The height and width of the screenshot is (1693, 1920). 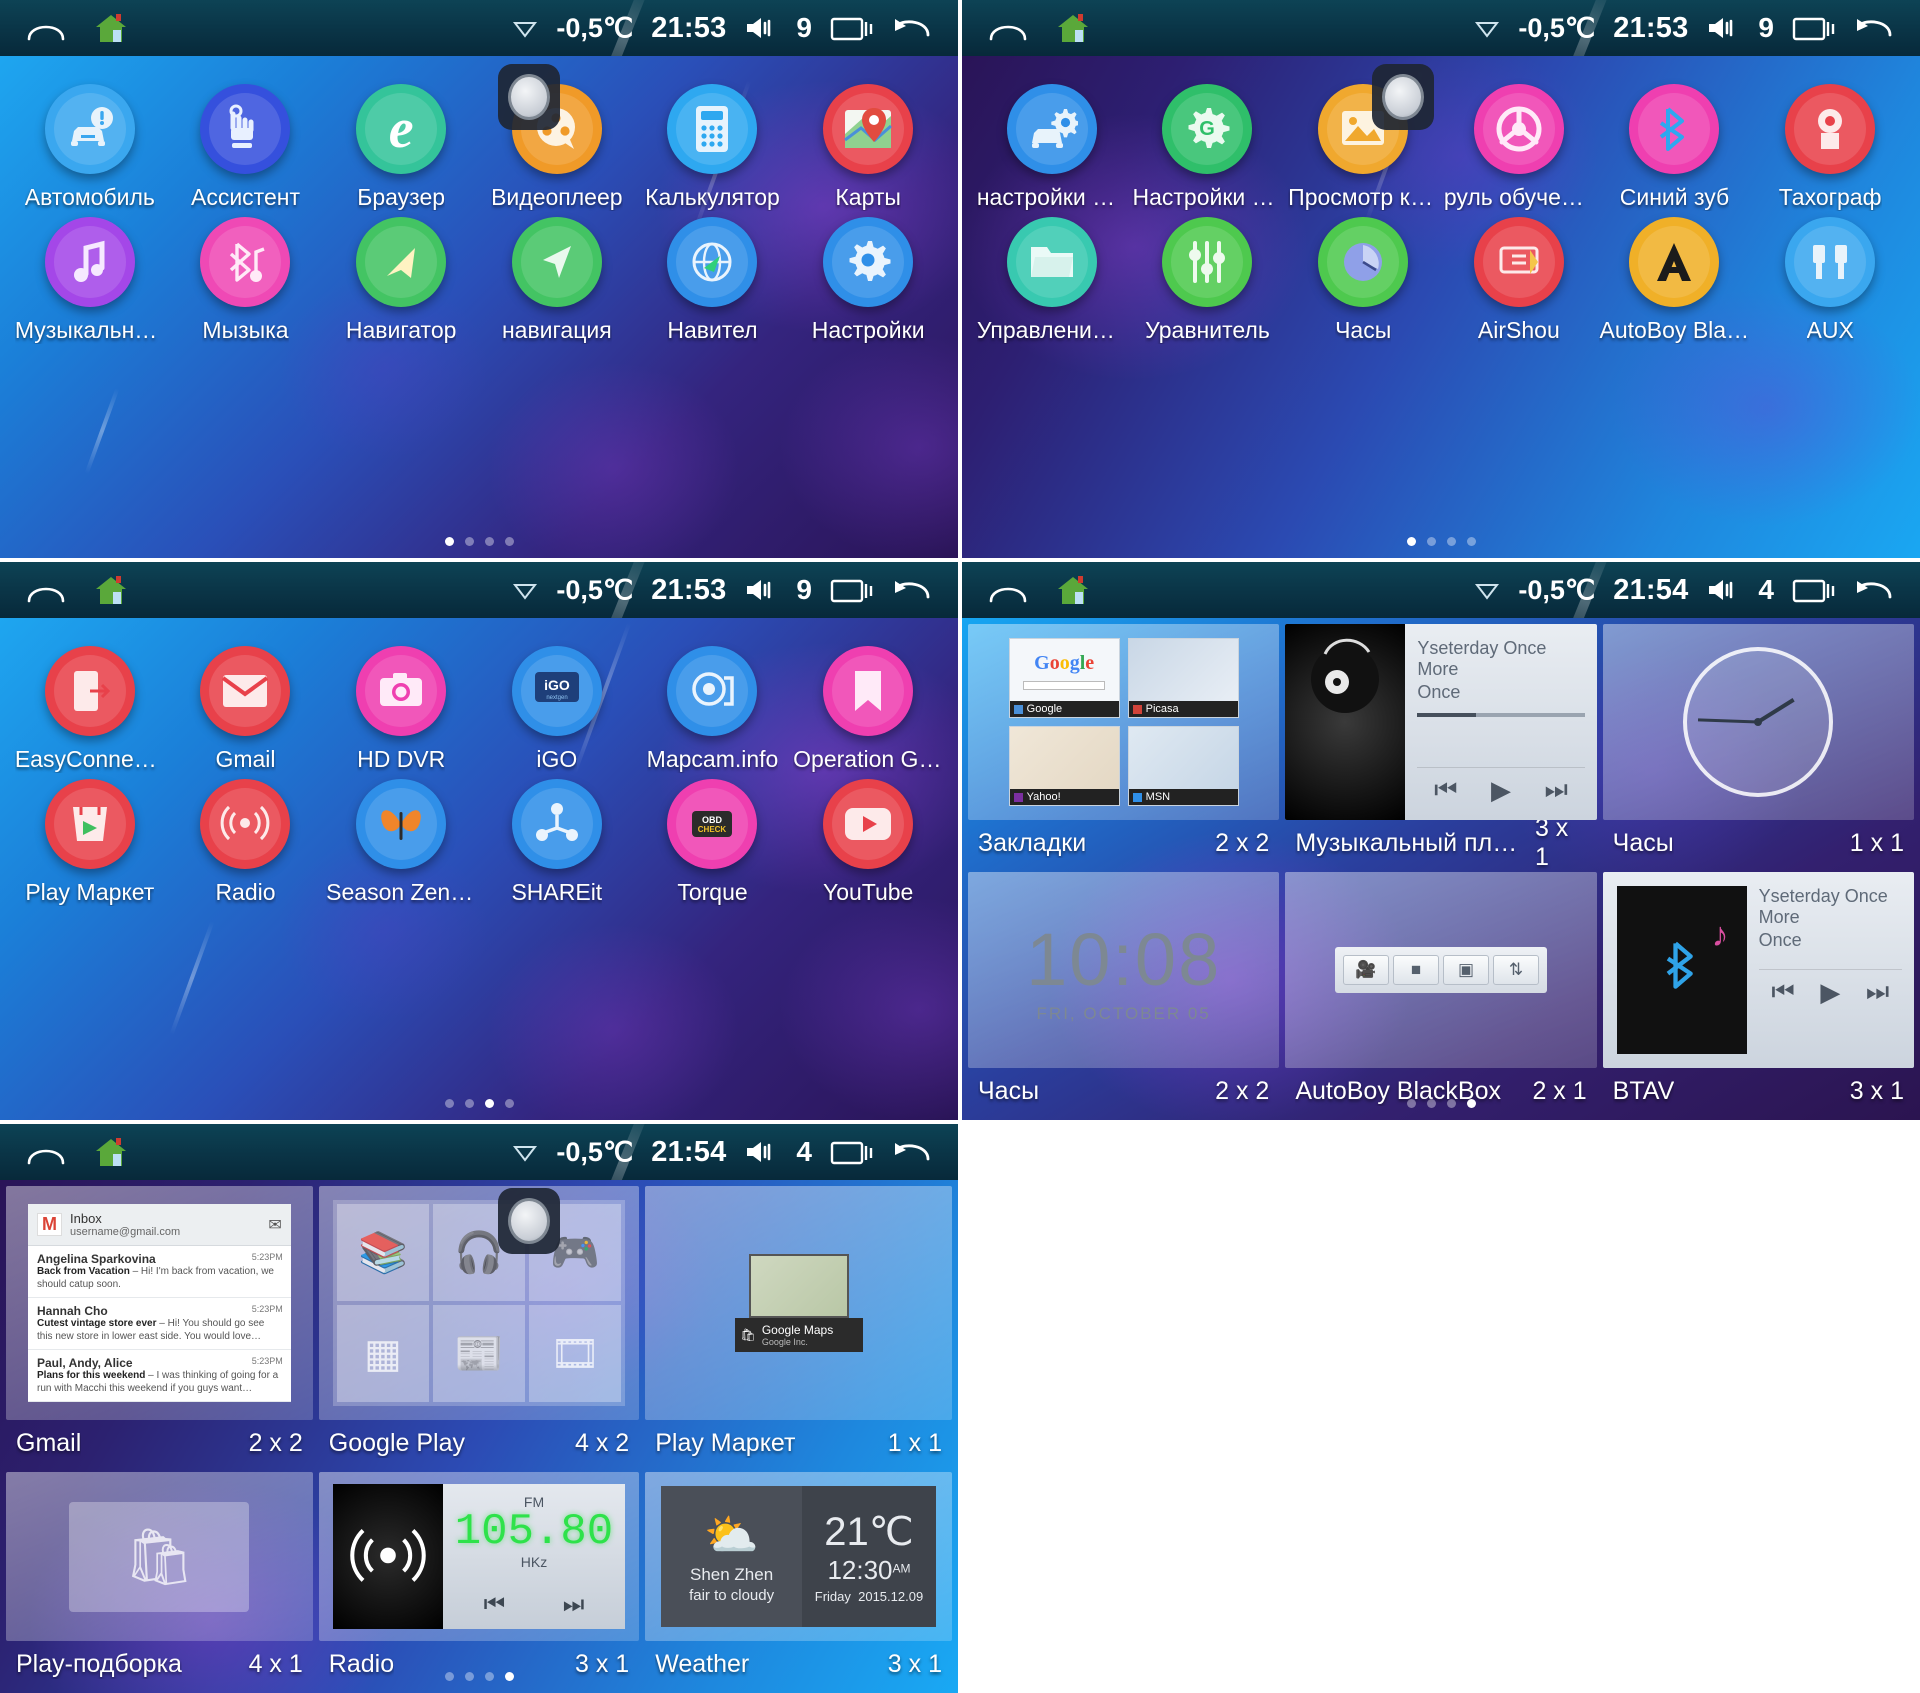 I want to click on airshou-icon, so click(x=1518, y=262).